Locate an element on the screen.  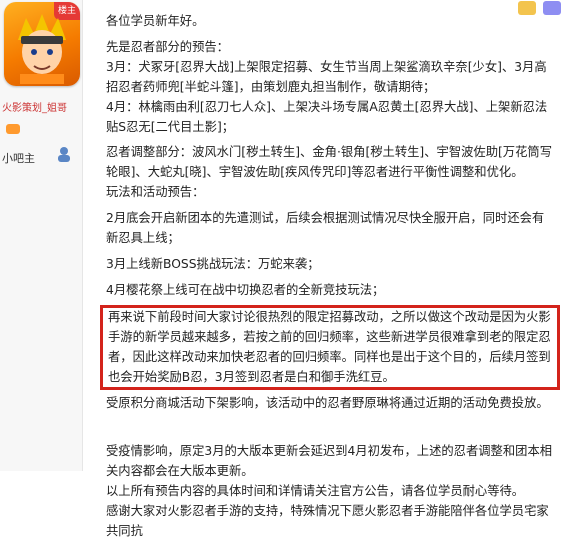
march-event: 3月上线新BOSS挑战玩法：万蛇来袭； is located at coordinates (213, 263).